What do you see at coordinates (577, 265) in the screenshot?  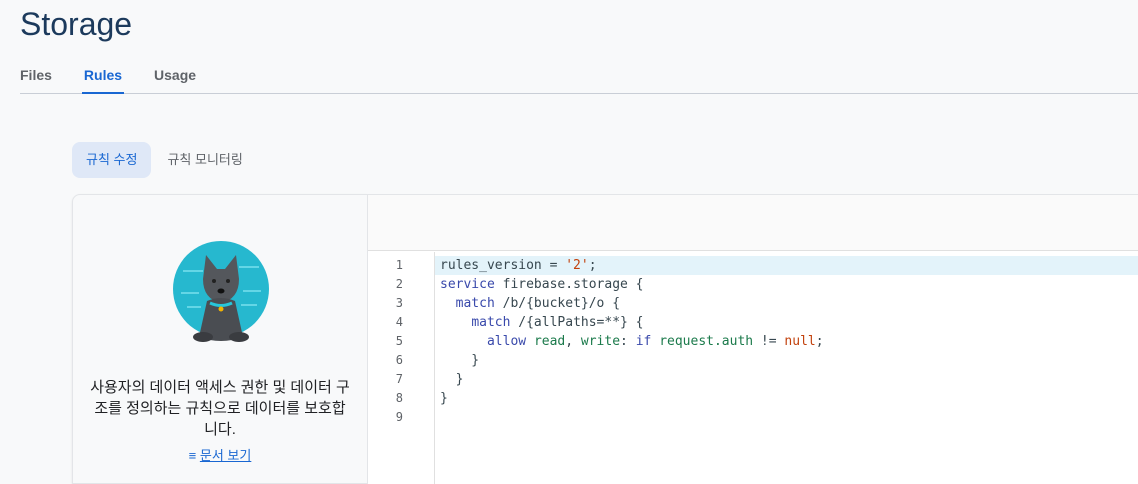 I see `code-token: '2'` at bounding box center [577, 265].